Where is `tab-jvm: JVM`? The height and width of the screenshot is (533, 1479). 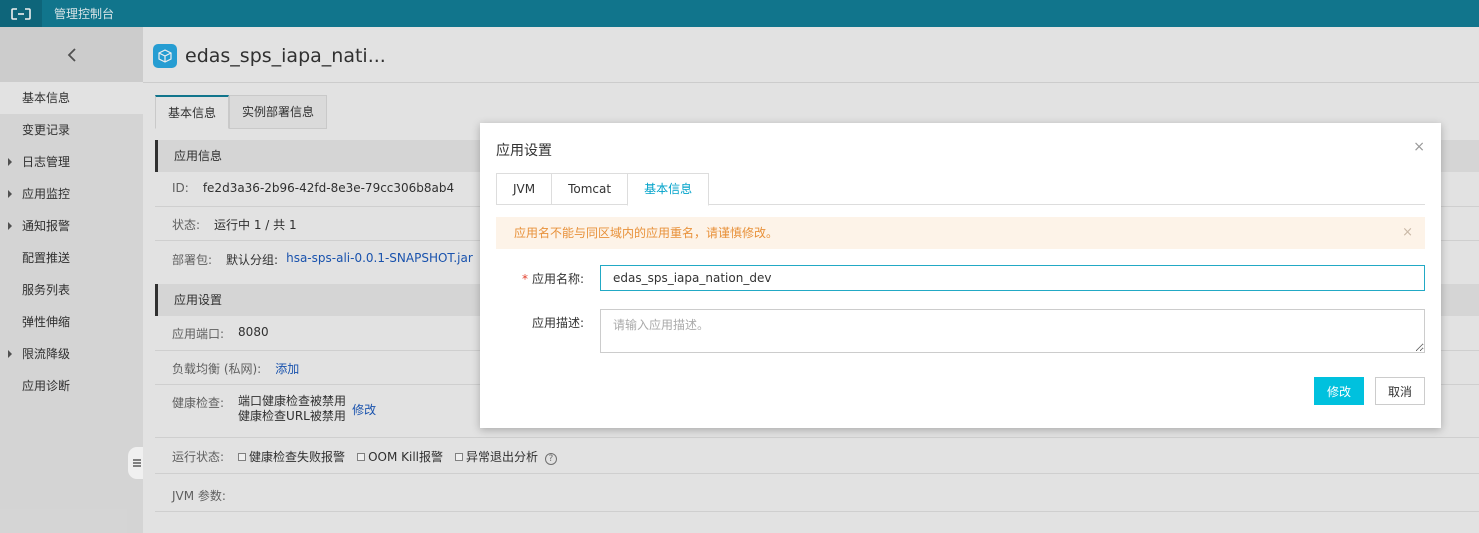 tab-jvm: JVM is located at coordinates (524, 189).